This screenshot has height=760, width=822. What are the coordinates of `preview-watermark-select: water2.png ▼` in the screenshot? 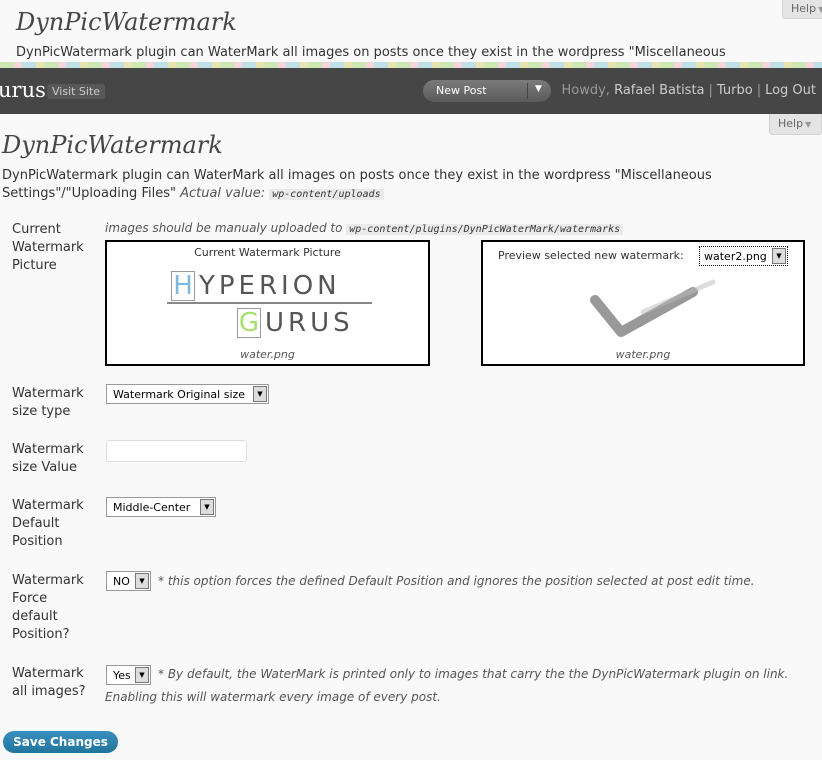 It's located at (743, 256).